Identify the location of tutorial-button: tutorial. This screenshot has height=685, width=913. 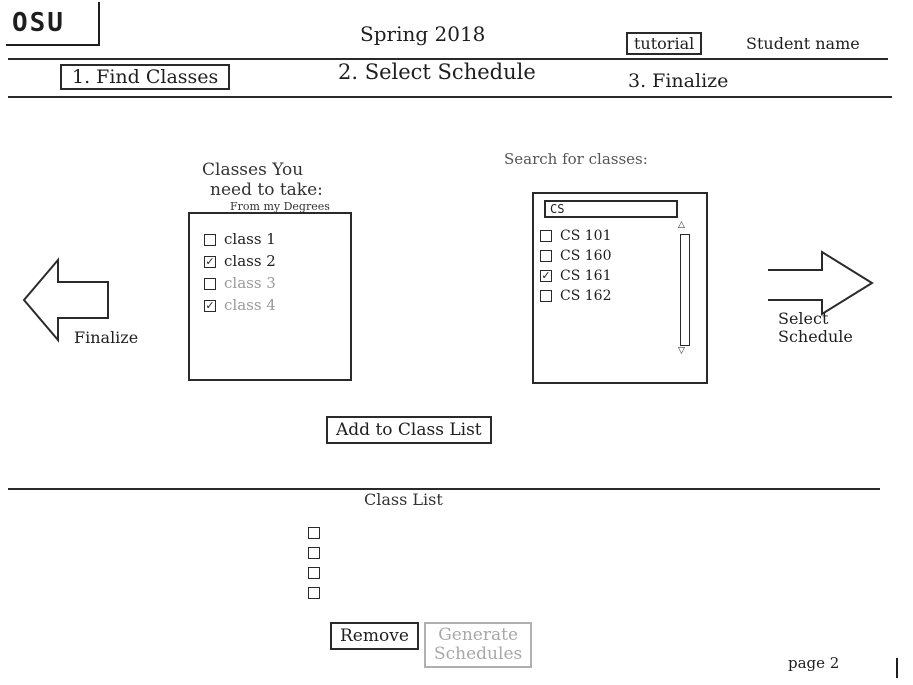
(664, 43).